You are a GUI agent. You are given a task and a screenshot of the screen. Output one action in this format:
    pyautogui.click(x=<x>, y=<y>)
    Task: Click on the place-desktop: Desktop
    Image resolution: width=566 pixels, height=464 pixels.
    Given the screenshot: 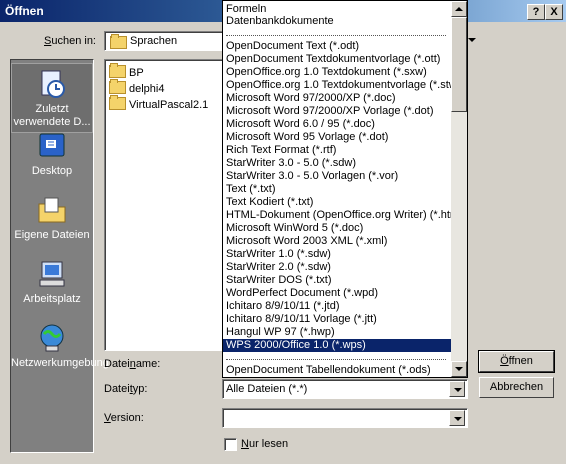 What is the action you would take?
    pyautogui.click(x=52, y=154)
    